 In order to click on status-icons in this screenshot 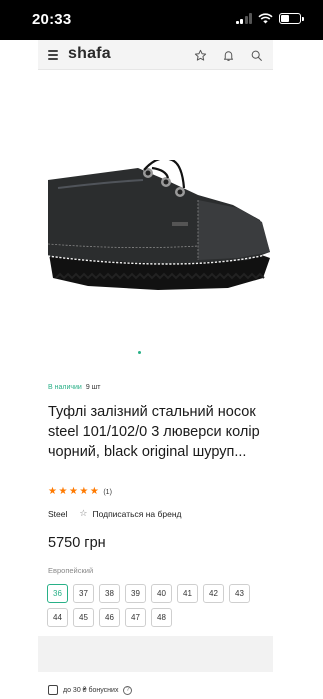, I will do `click(269, 18)`.